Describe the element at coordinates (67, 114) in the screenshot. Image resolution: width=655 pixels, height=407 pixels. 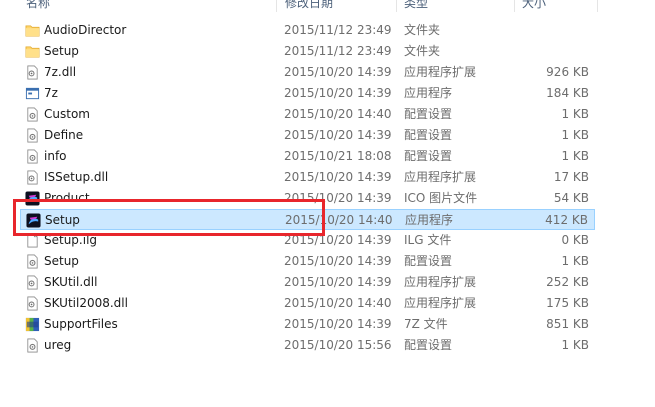
I see `file-name: Custom` at that location.